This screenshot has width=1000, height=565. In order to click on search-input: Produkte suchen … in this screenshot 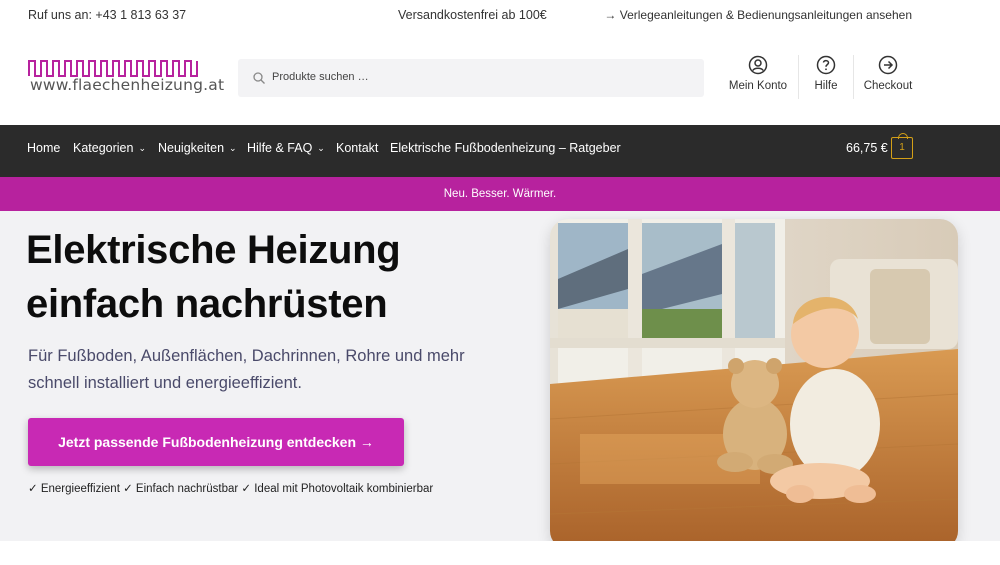, I will do `click(471, 78)`.